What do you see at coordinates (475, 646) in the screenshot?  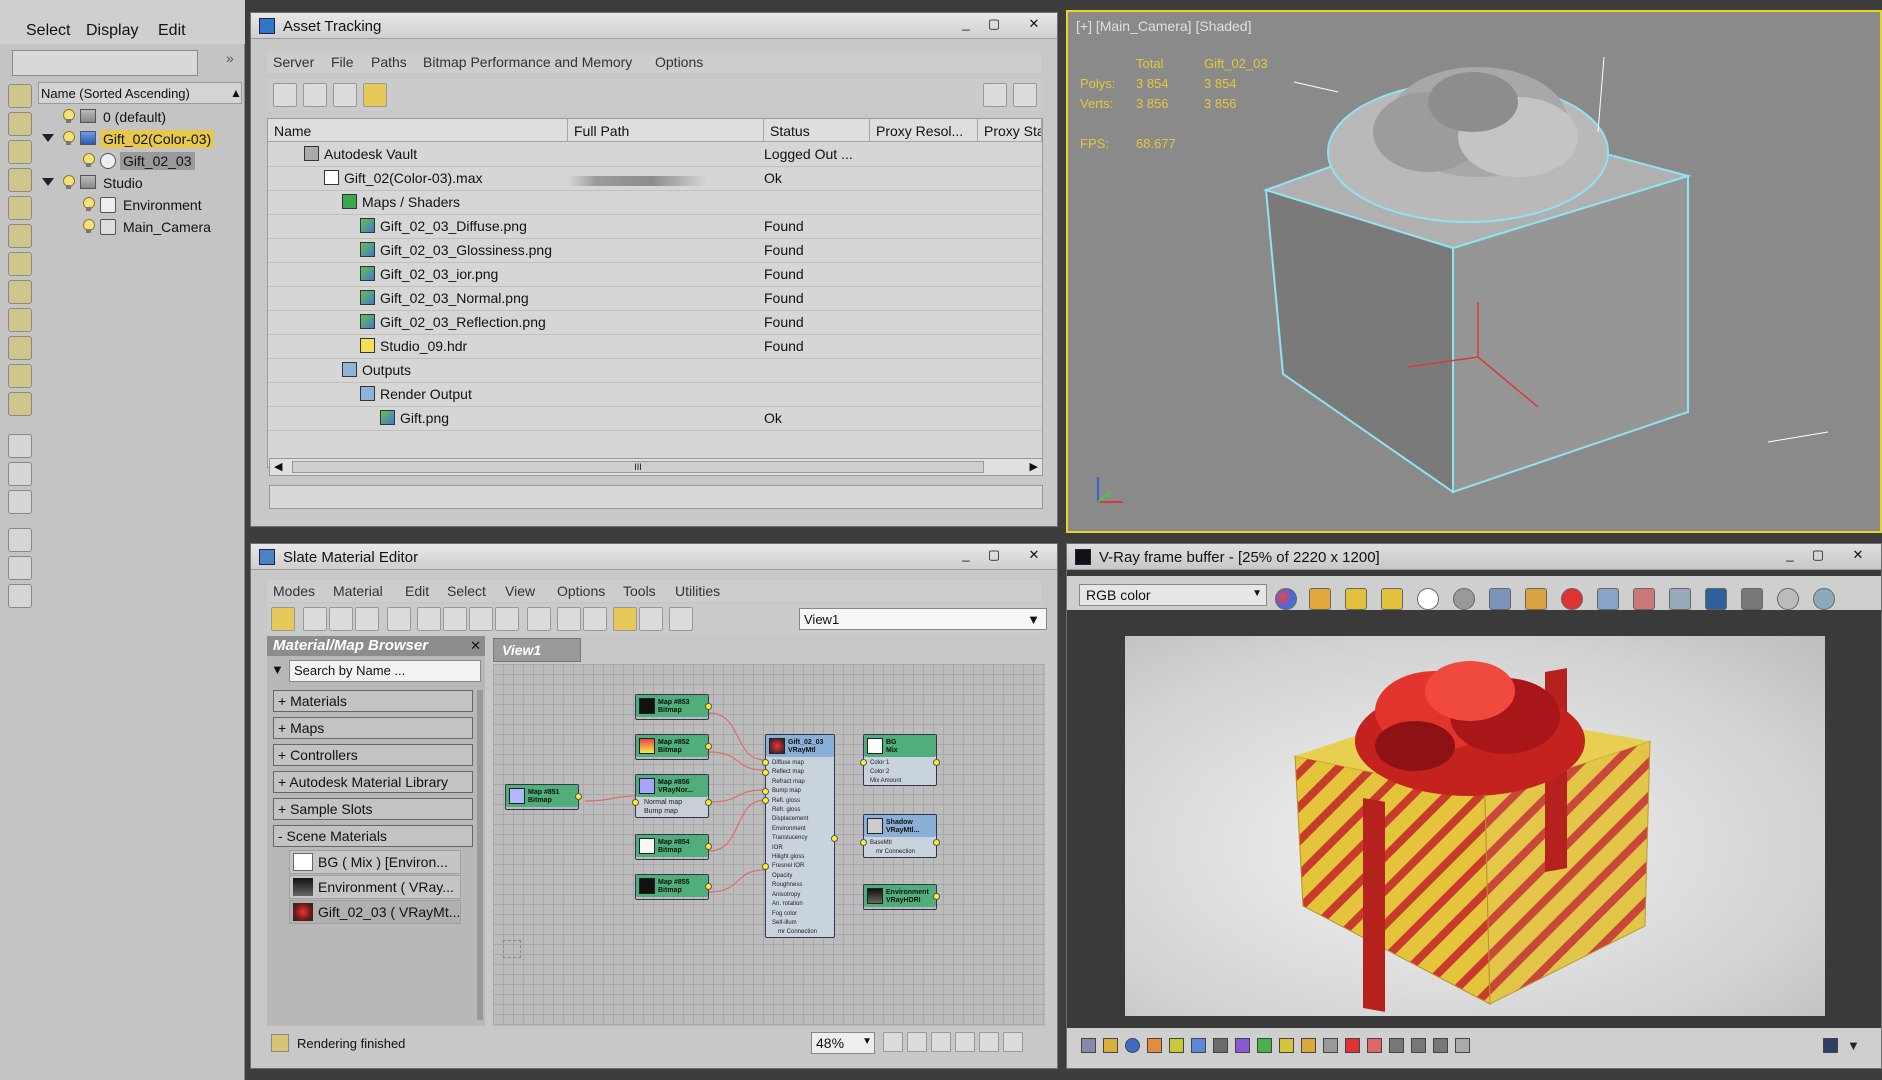 I see `browser-close-icon: ✕` at bounding box center [475, 646].